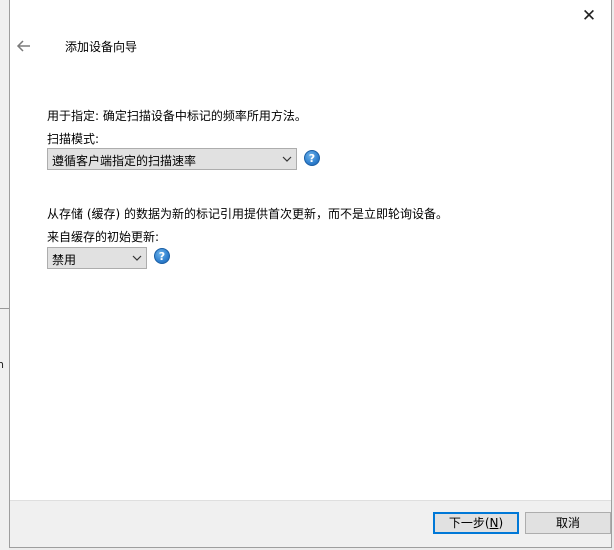  What do you see at coordinates (4, 429) in the screenshot?
I see `background-window-lower` at bounding box center [4, 429].